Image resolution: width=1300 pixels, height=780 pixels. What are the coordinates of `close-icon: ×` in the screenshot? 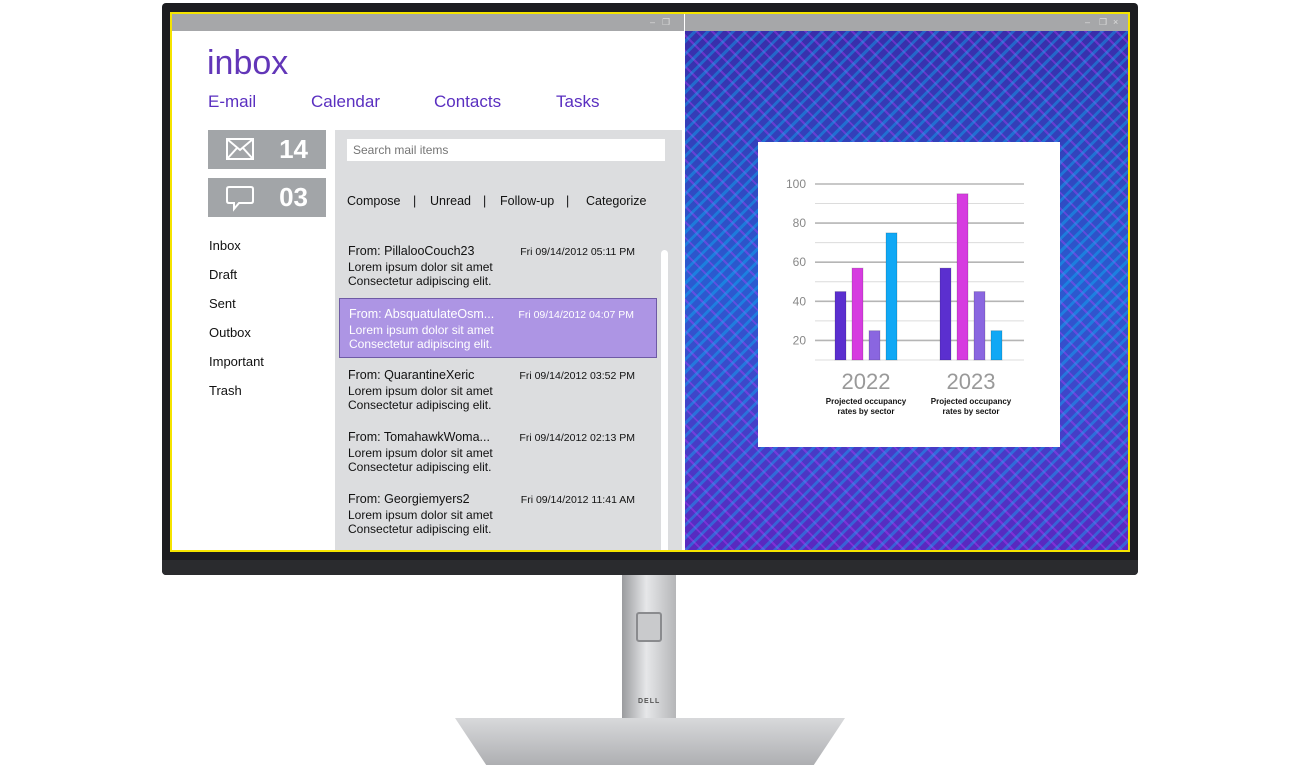 It's located at (1115, 22).